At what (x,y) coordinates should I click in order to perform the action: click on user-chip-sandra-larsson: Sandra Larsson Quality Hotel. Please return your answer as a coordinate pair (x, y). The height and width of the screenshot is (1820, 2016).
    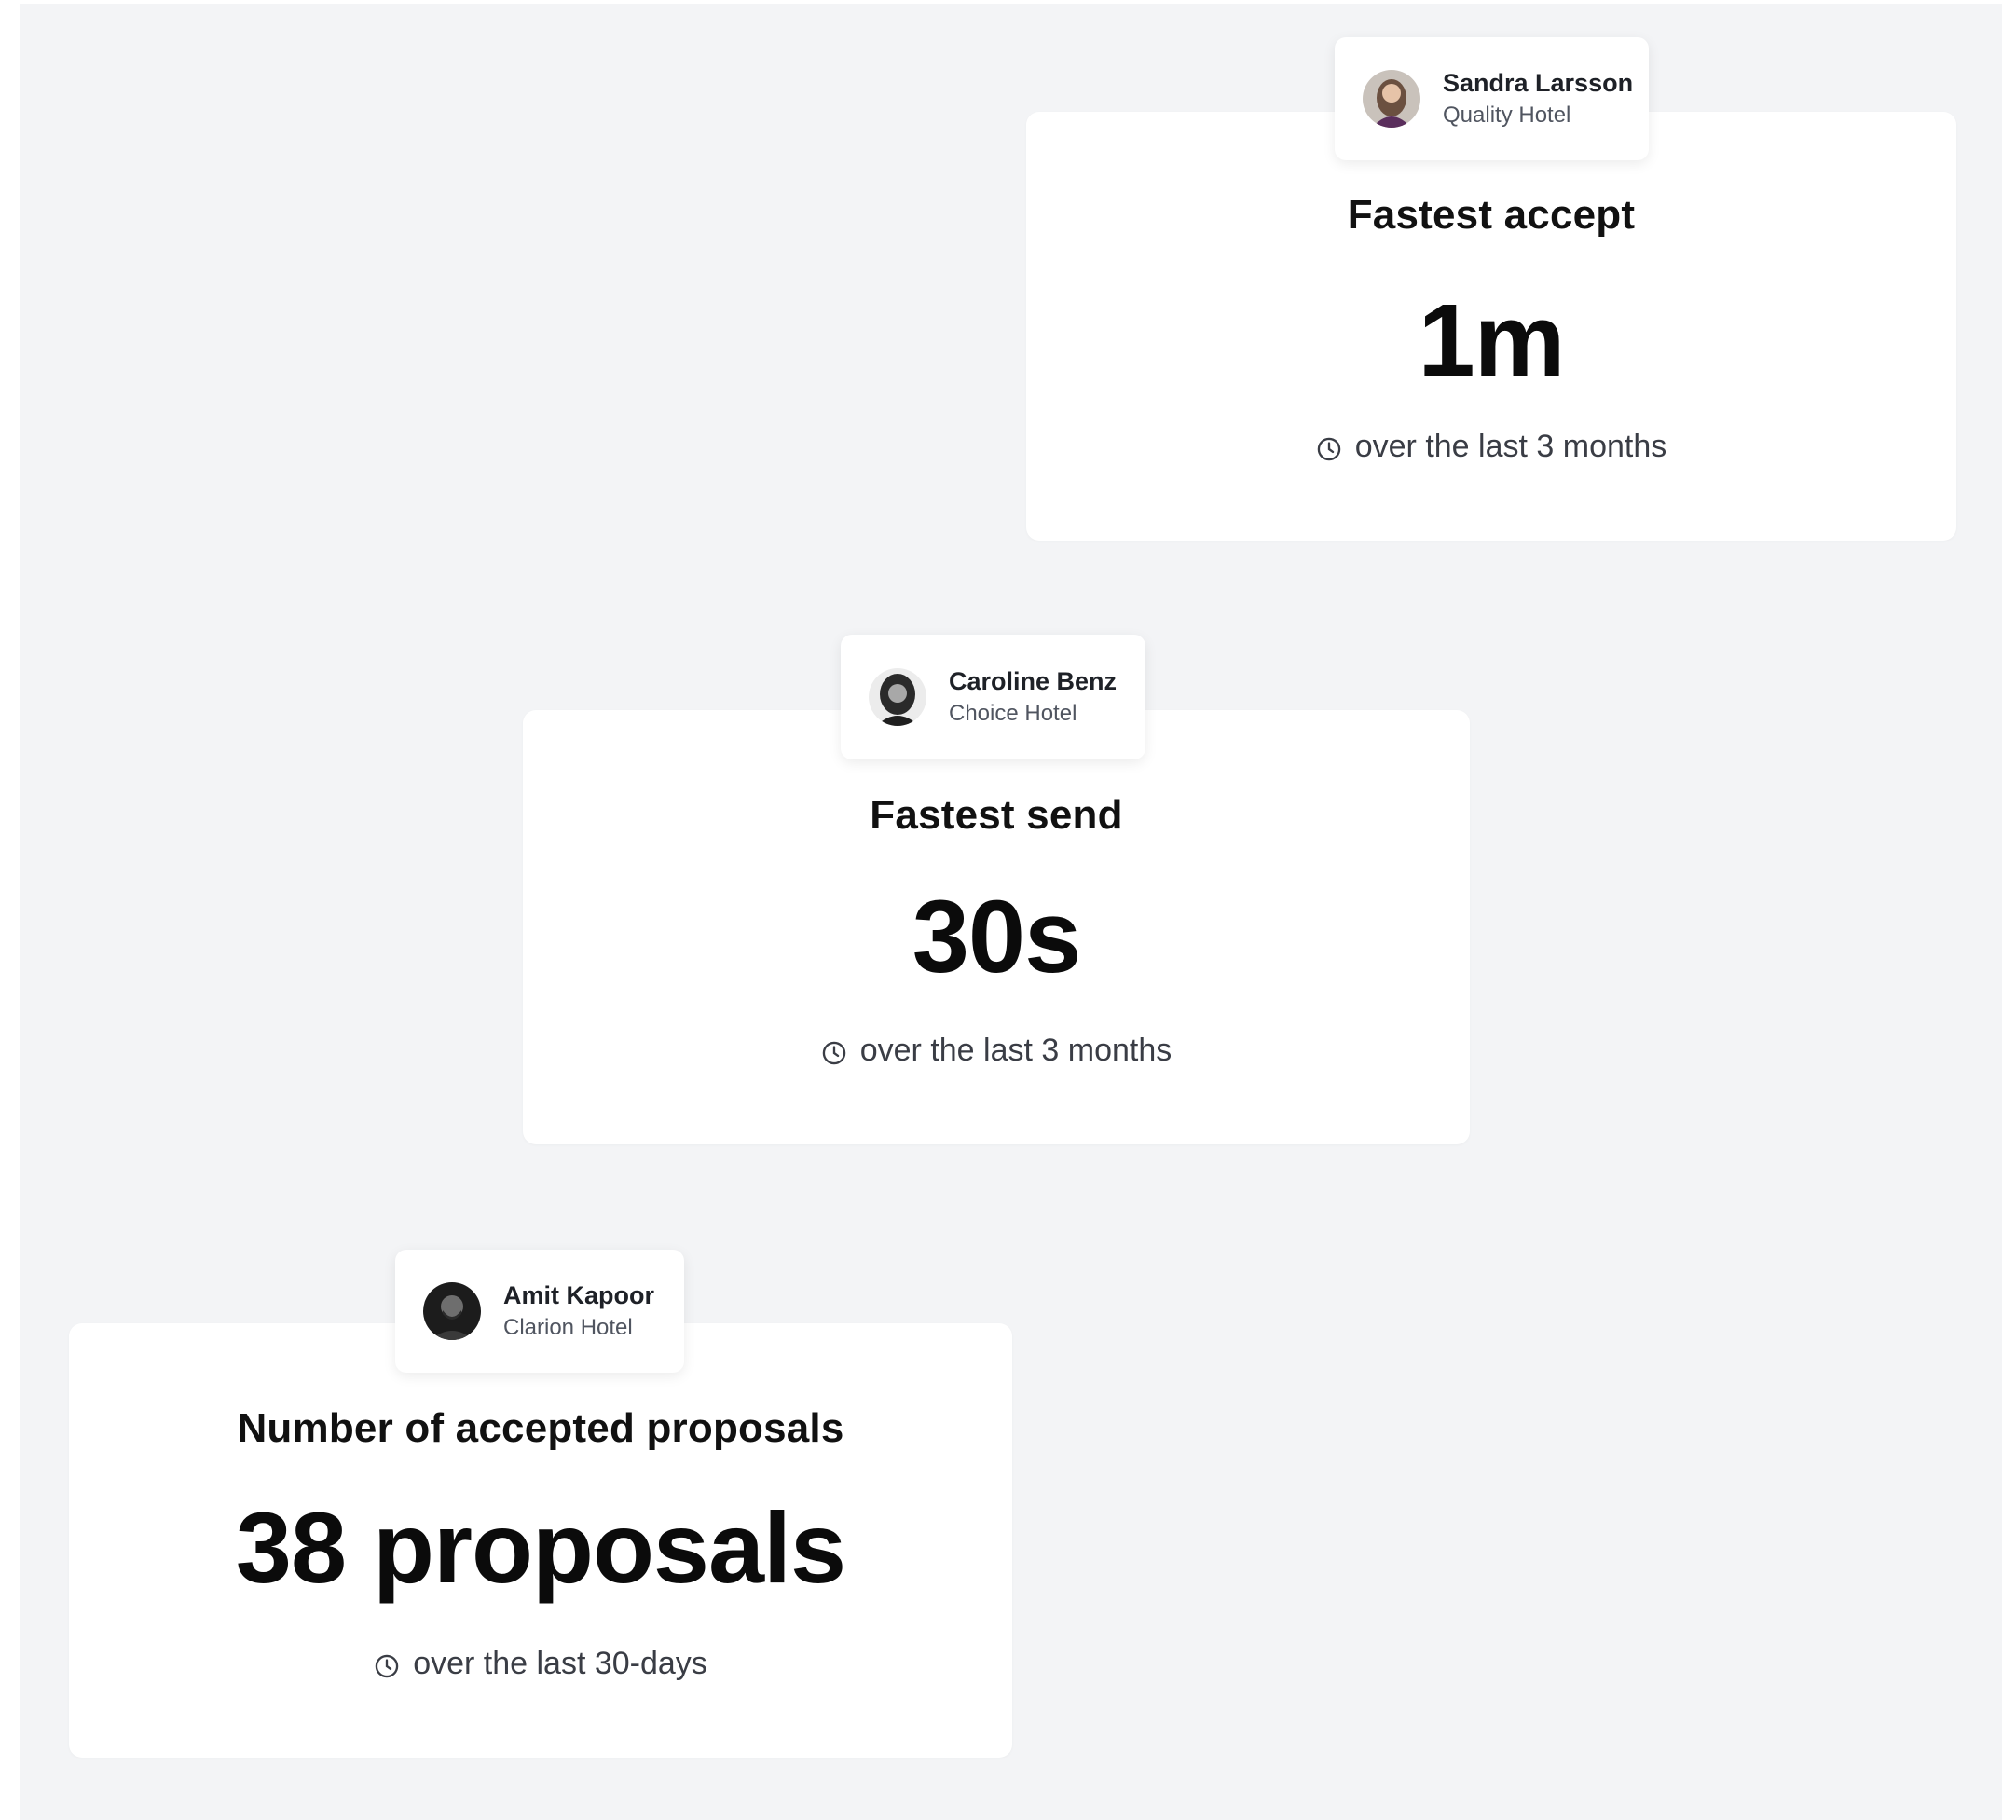
    Looking at the image, I should click on (1492, 98).